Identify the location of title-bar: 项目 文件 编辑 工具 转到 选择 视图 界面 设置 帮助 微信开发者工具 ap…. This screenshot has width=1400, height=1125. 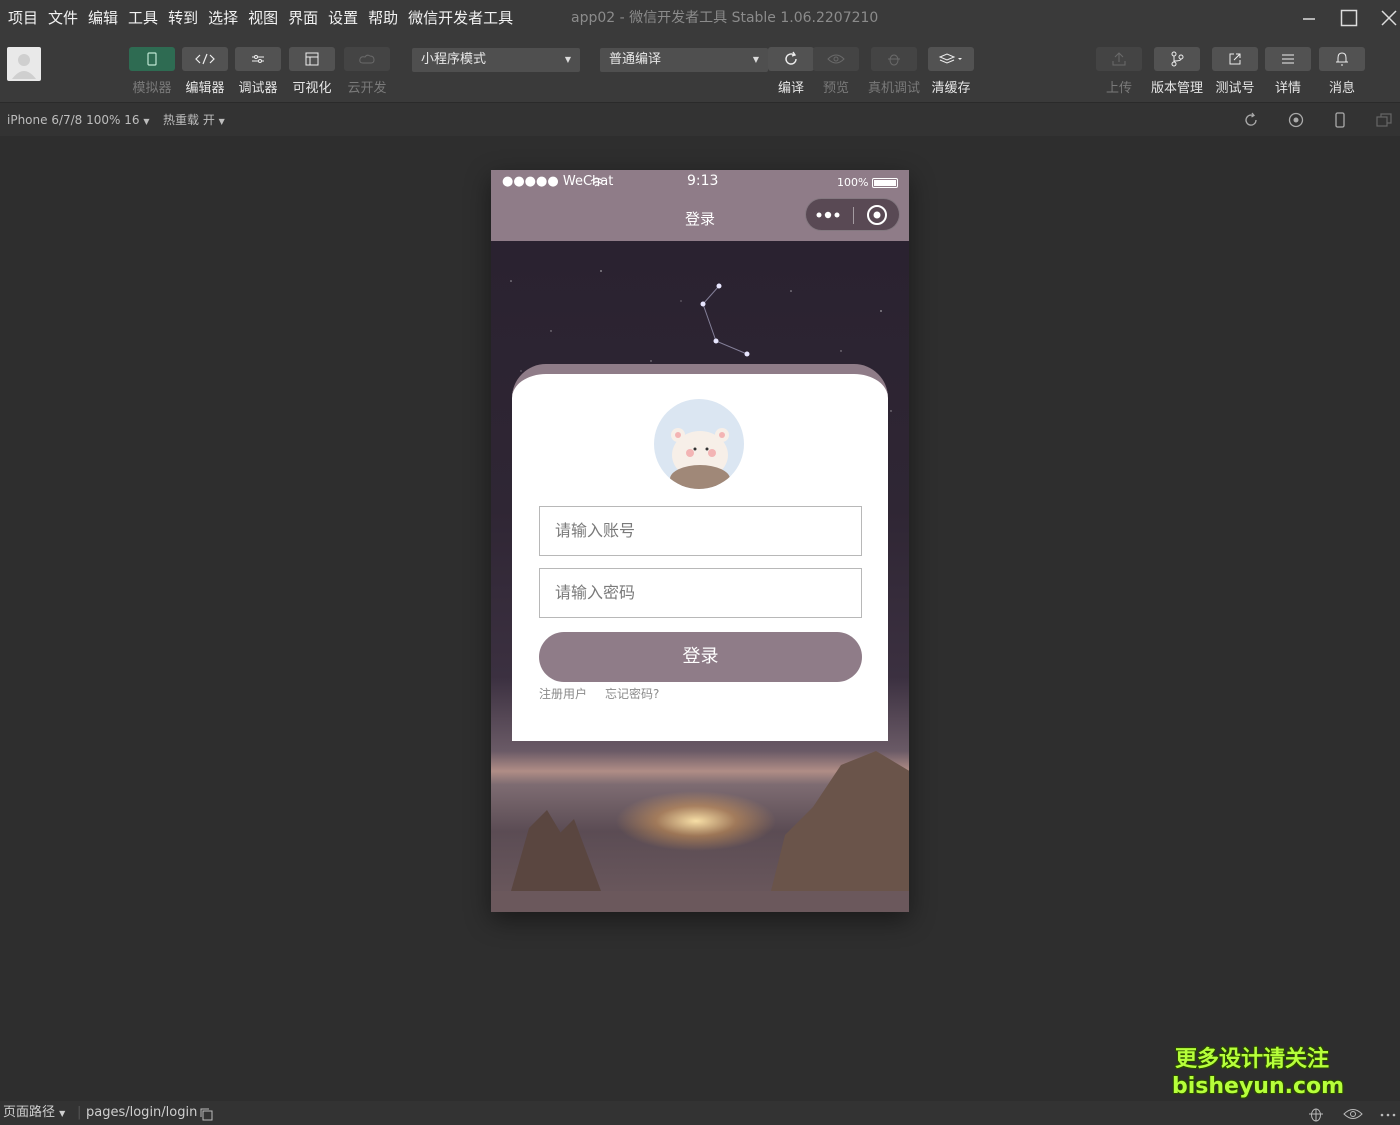
(700, 18).